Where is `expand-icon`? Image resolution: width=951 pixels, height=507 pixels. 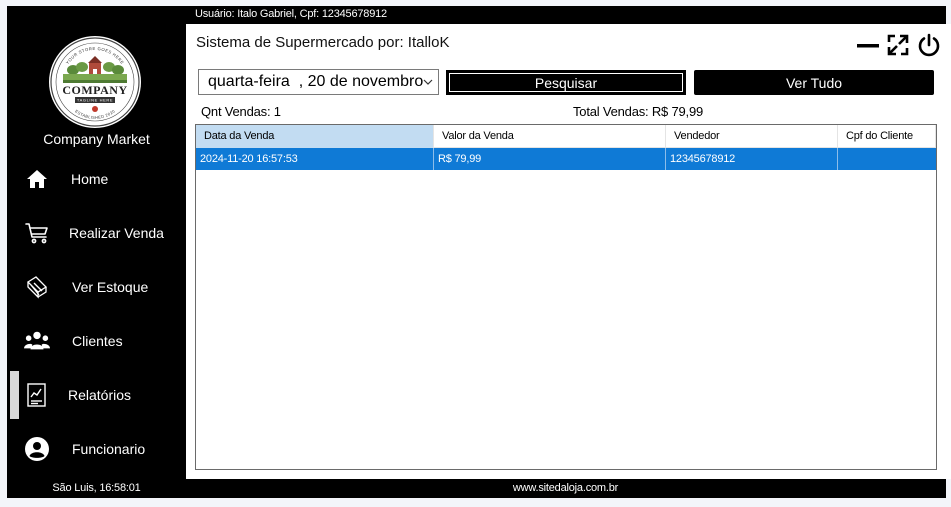
expand-icon is located at coordinates (898, 45).